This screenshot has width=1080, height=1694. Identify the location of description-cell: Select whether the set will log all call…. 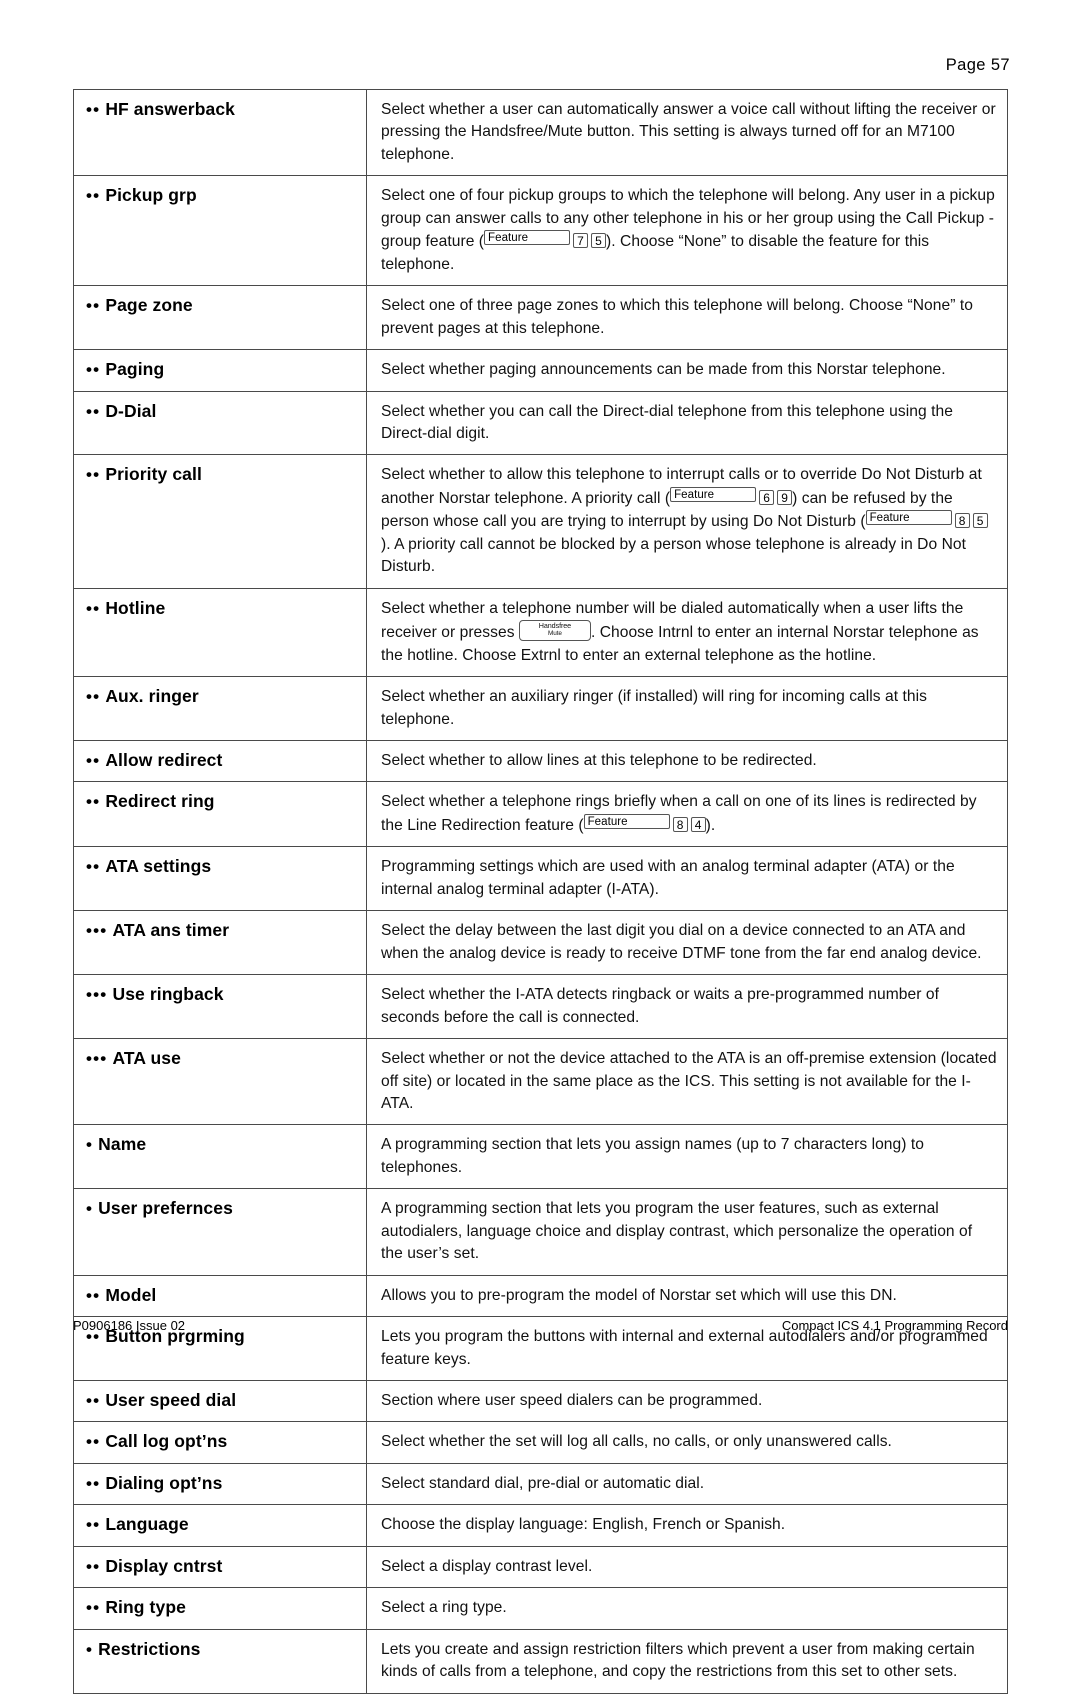
(687, 1442).